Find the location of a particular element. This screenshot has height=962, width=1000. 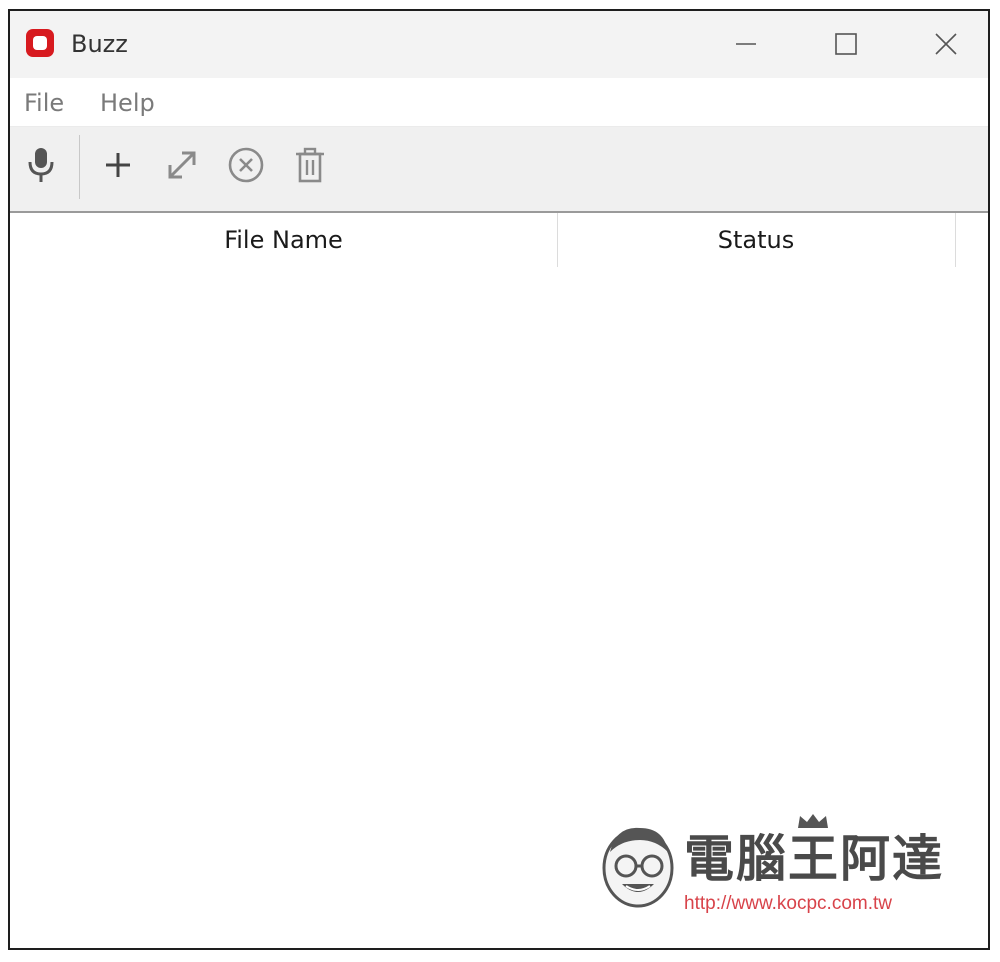

minimize-icon is located at coordinates (746, 44).